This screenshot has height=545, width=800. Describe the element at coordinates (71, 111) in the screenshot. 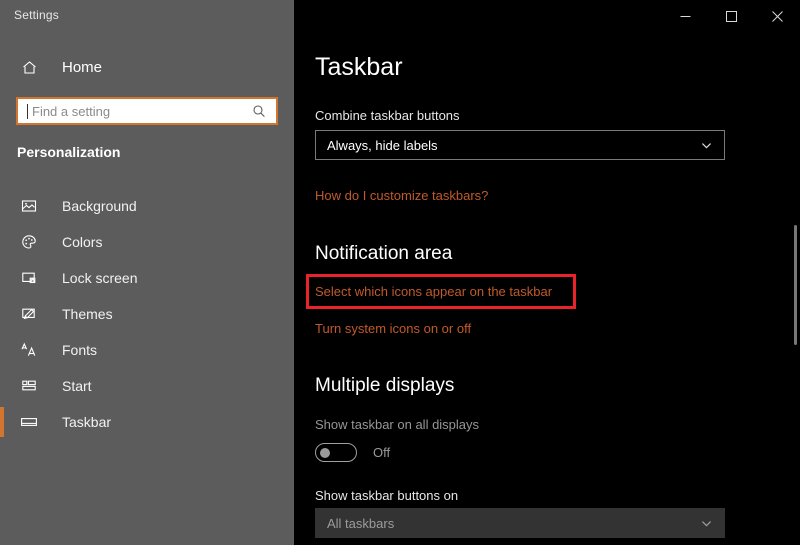

I see `search-placeholder: Find a setting` at that location.